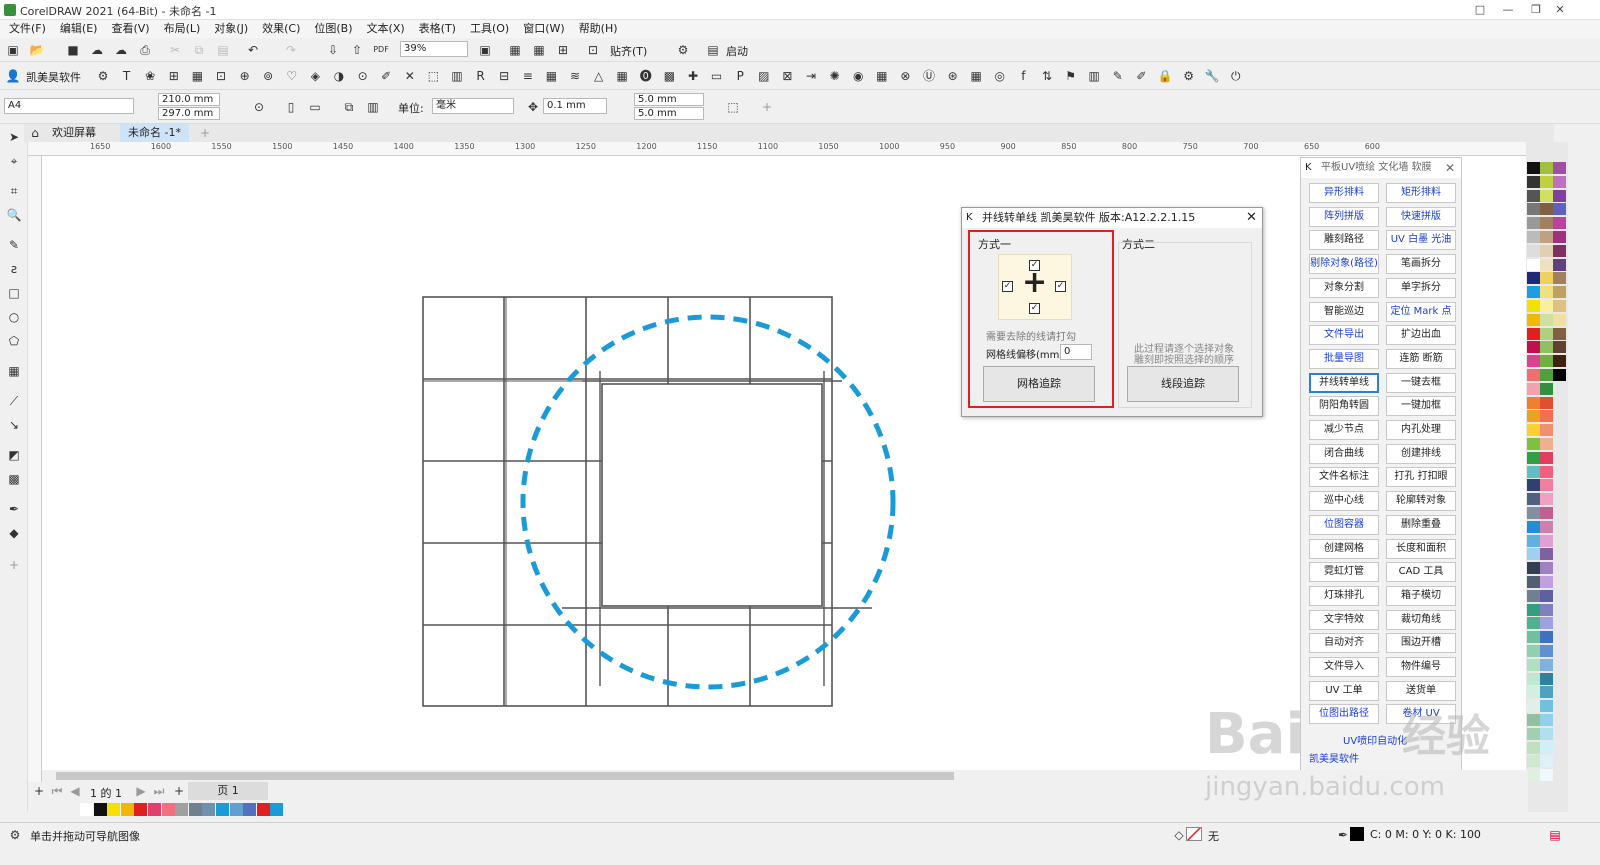 Image resolution: width=1600 pixels, height=865 pixels. I want to click on panel-button: 单字拆分, so click(1421, 287).